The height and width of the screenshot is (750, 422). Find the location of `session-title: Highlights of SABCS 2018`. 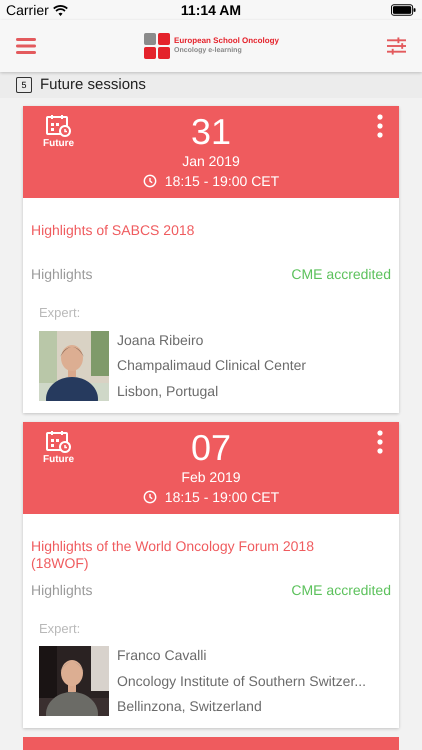

session-title: Highlights of SABCS 2018 is located at coordinates (211, 239).